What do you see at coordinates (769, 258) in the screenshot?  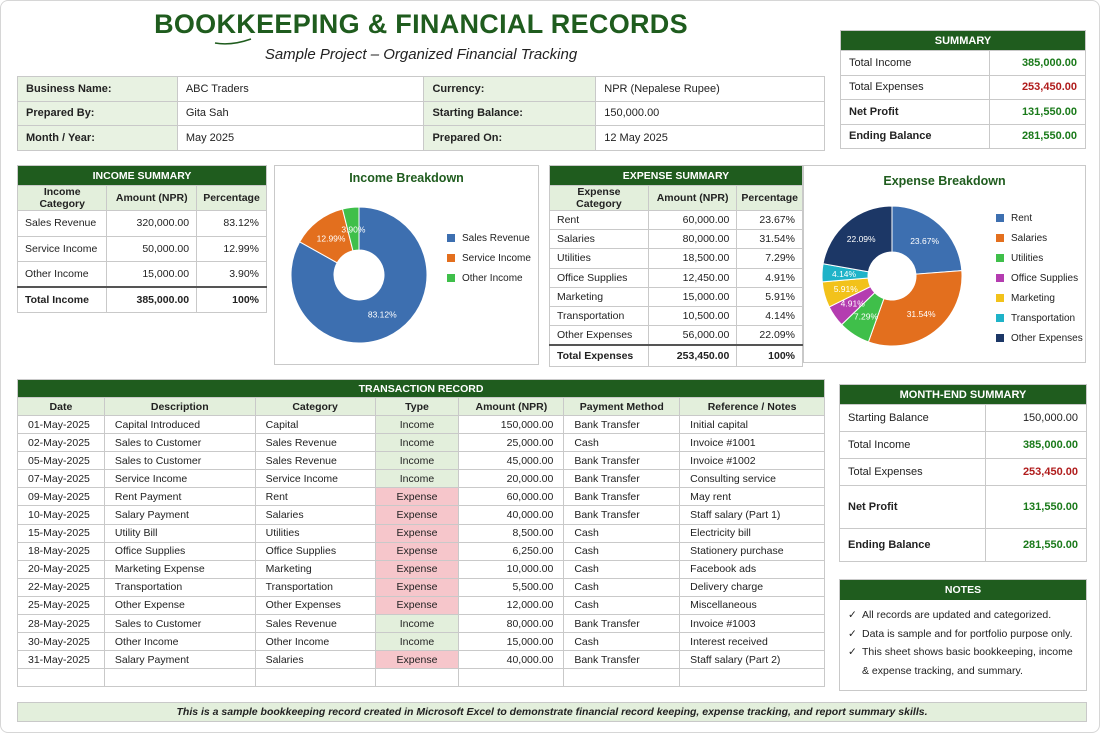 I see `cell: 7.29%` at bounding box center [769, 258].